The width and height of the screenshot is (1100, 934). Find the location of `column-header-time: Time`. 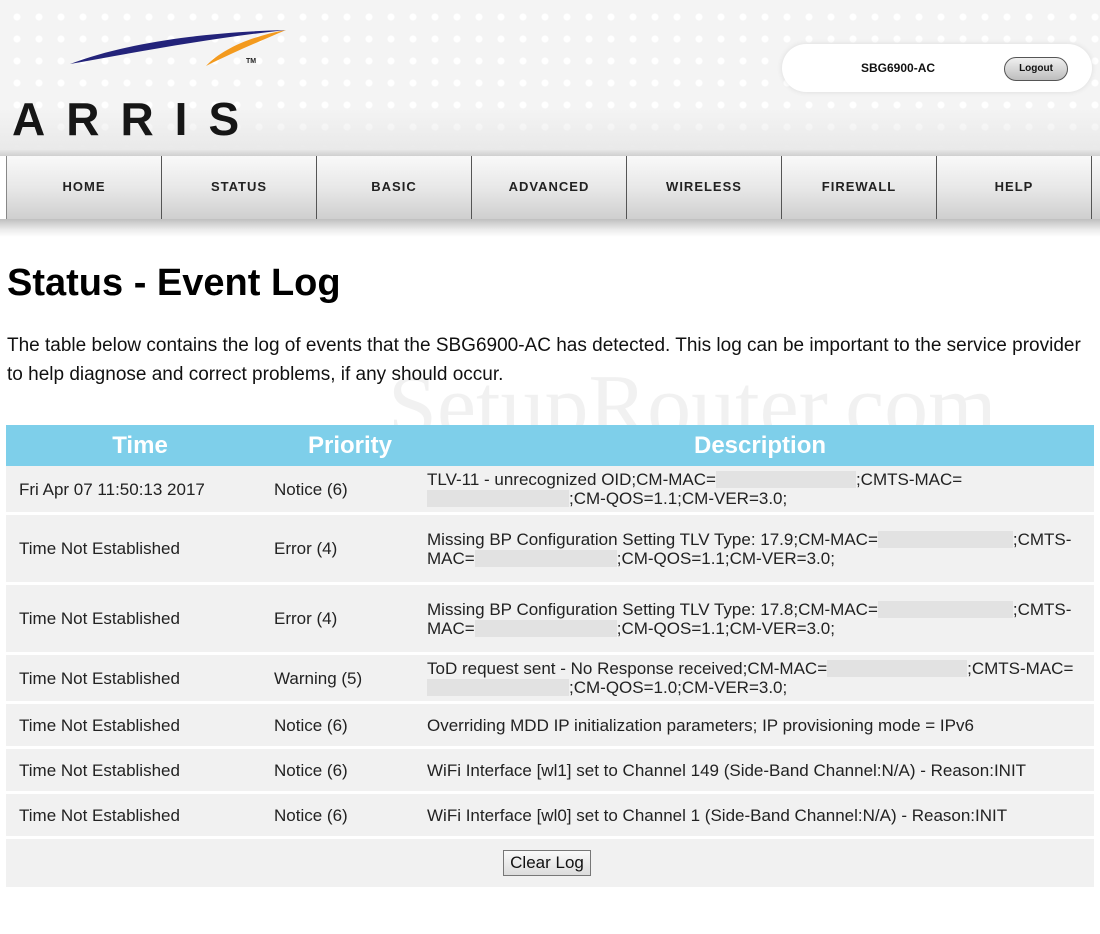

column-header-time: Time is located at coordinates (140, 445).